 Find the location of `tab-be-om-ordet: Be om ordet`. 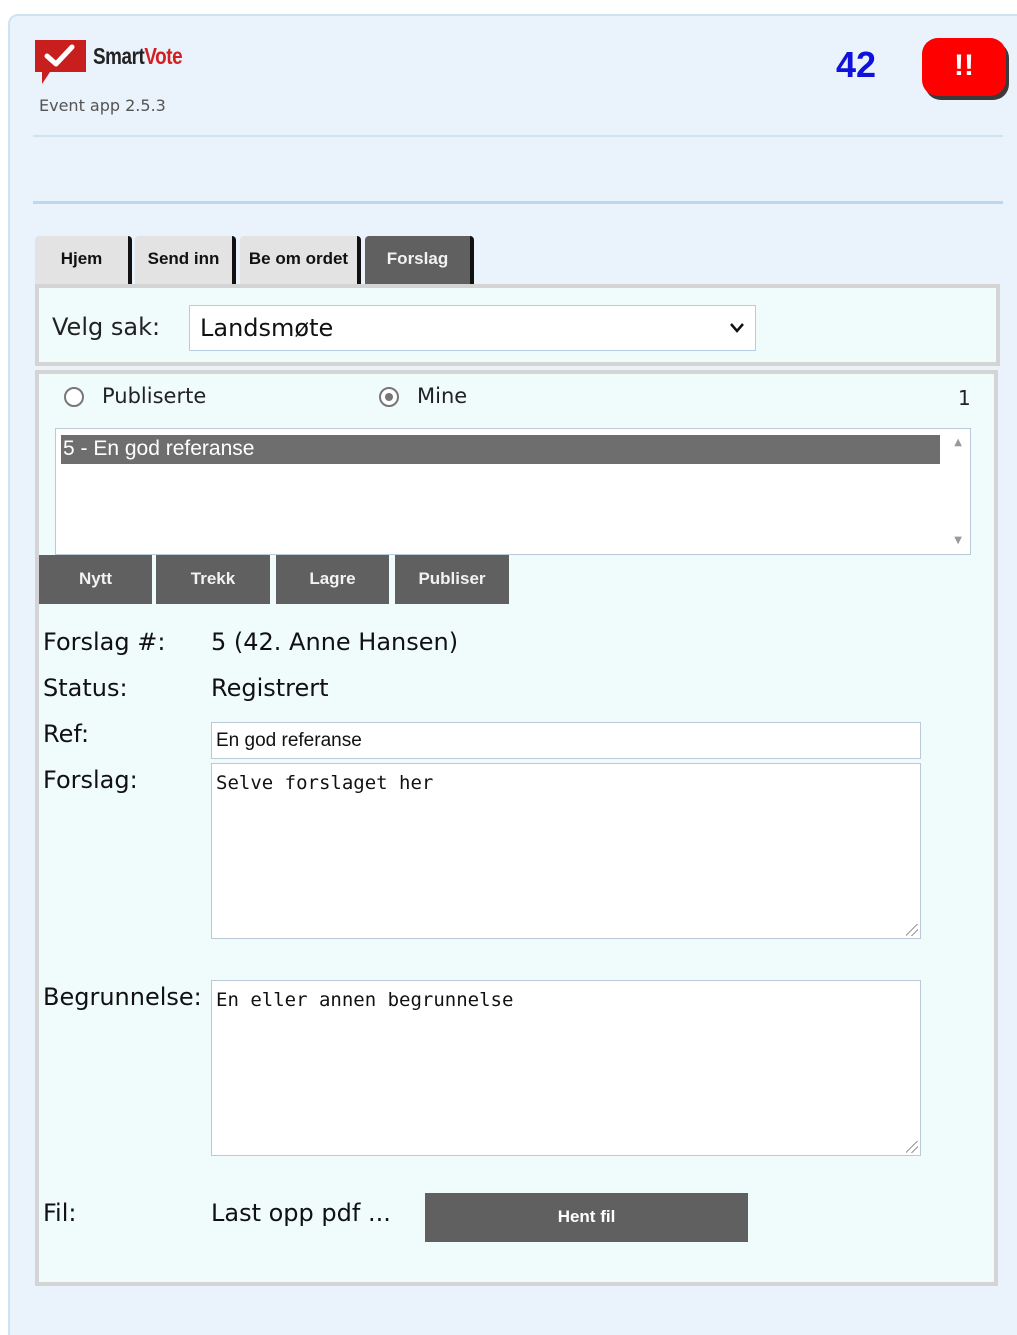

tab-be-om-ordet: Be om ordet is located at coordinates (300, 260).